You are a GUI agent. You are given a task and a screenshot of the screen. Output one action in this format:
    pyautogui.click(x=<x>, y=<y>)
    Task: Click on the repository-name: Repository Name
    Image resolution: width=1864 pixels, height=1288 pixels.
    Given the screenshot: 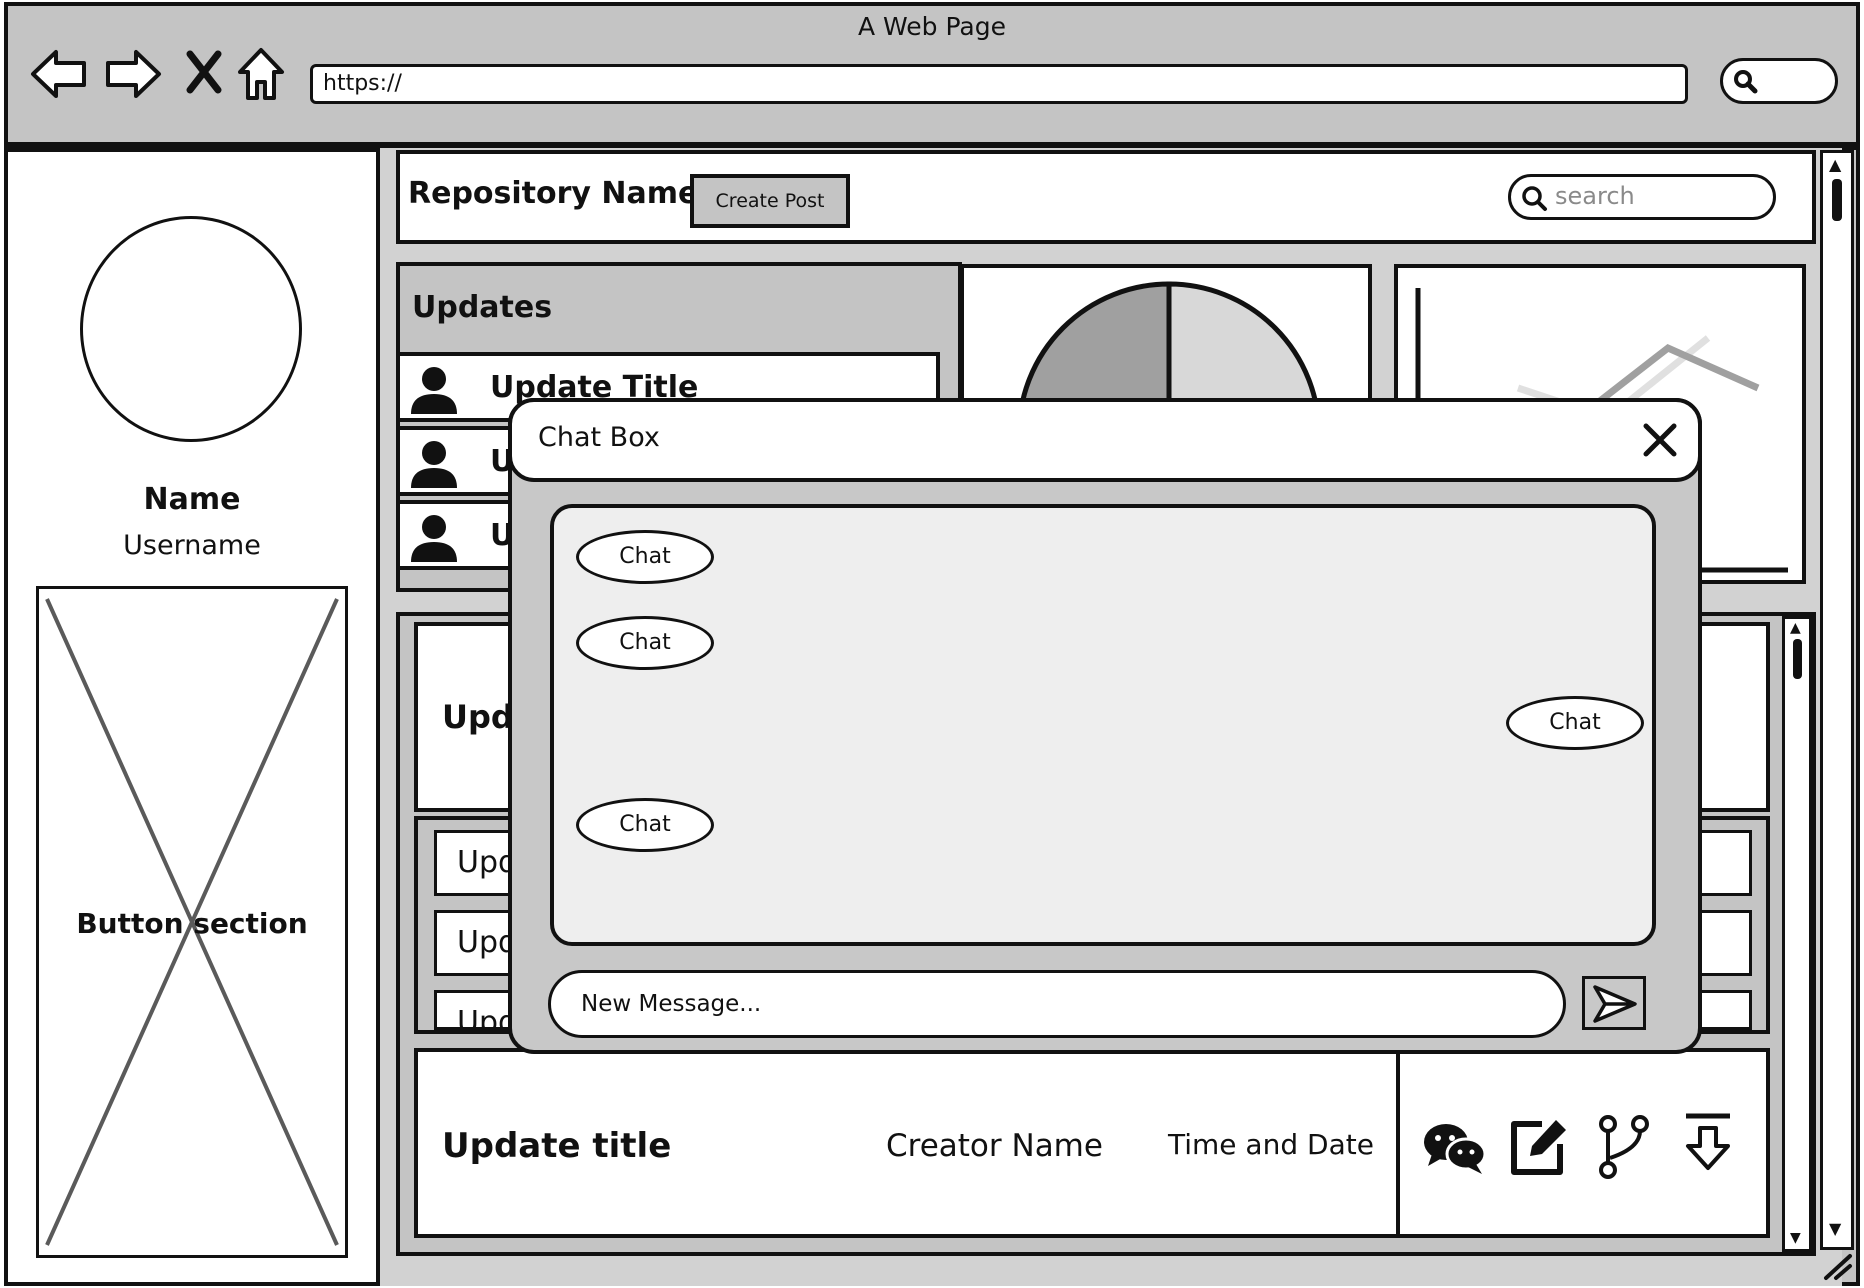 What is the action you would take?
    pyautogui.click(x=553, y=193)
    